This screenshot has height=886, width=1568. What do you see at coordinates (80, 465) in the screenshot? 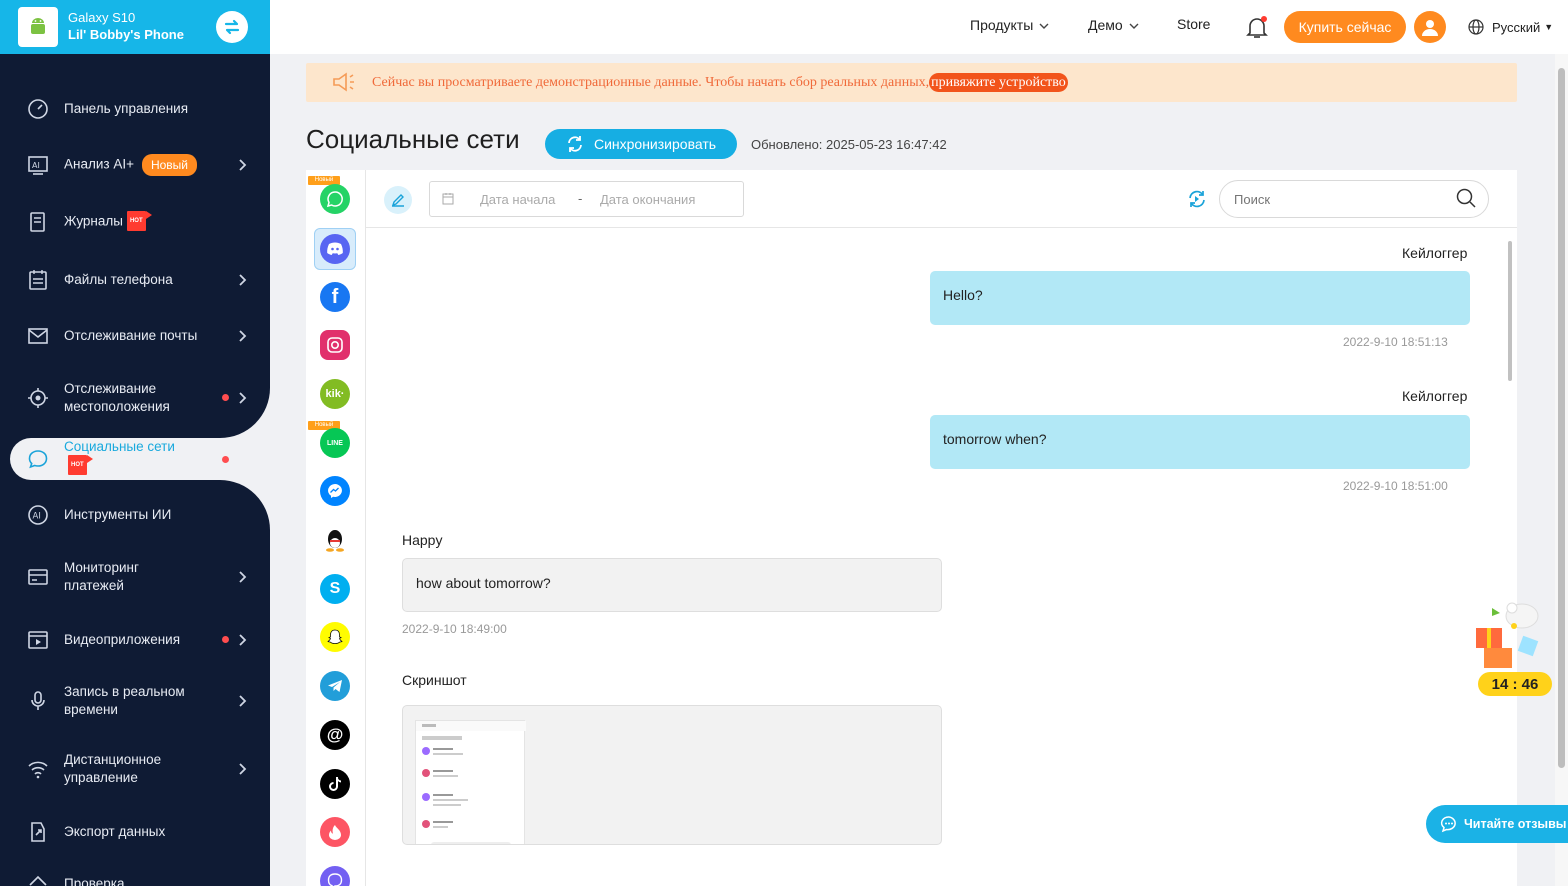
I see `hot-badge: HOT` at bounding box center [80, 465].